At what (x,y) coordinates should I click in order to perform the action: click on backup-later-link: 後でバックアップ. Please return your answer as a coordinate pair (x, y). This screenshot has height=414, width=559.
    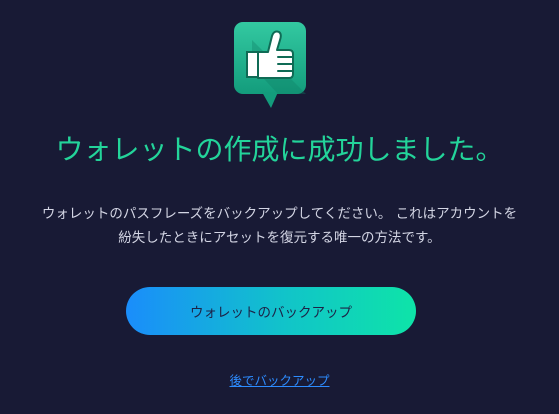
    Looking at the image, I should click on (279, 380).